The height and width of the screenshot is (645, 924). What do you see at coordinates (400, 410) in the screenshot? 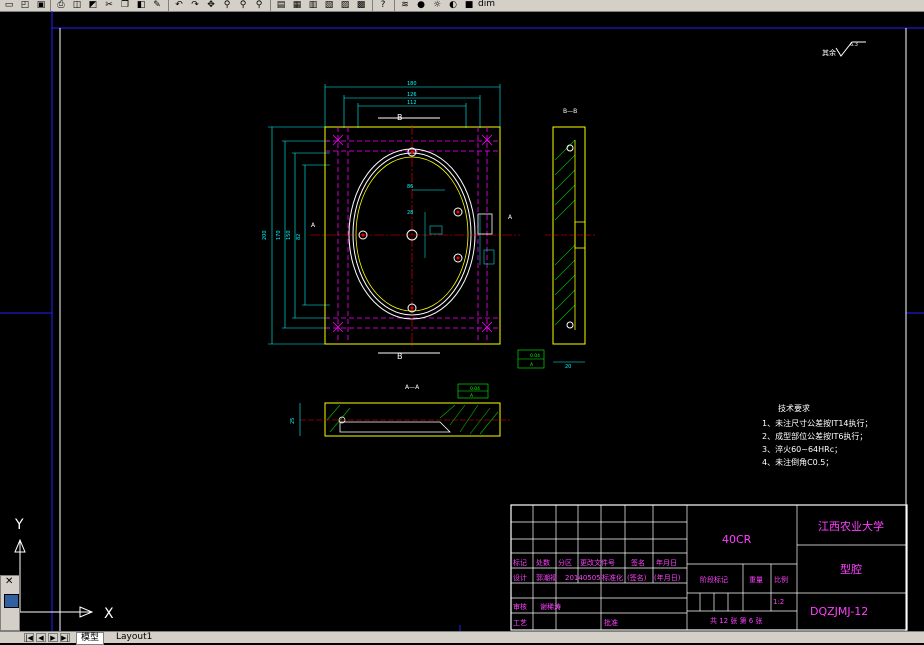
I see `section-view-aa: A—A 25 0.04 A` at bounding box center [400, 410].